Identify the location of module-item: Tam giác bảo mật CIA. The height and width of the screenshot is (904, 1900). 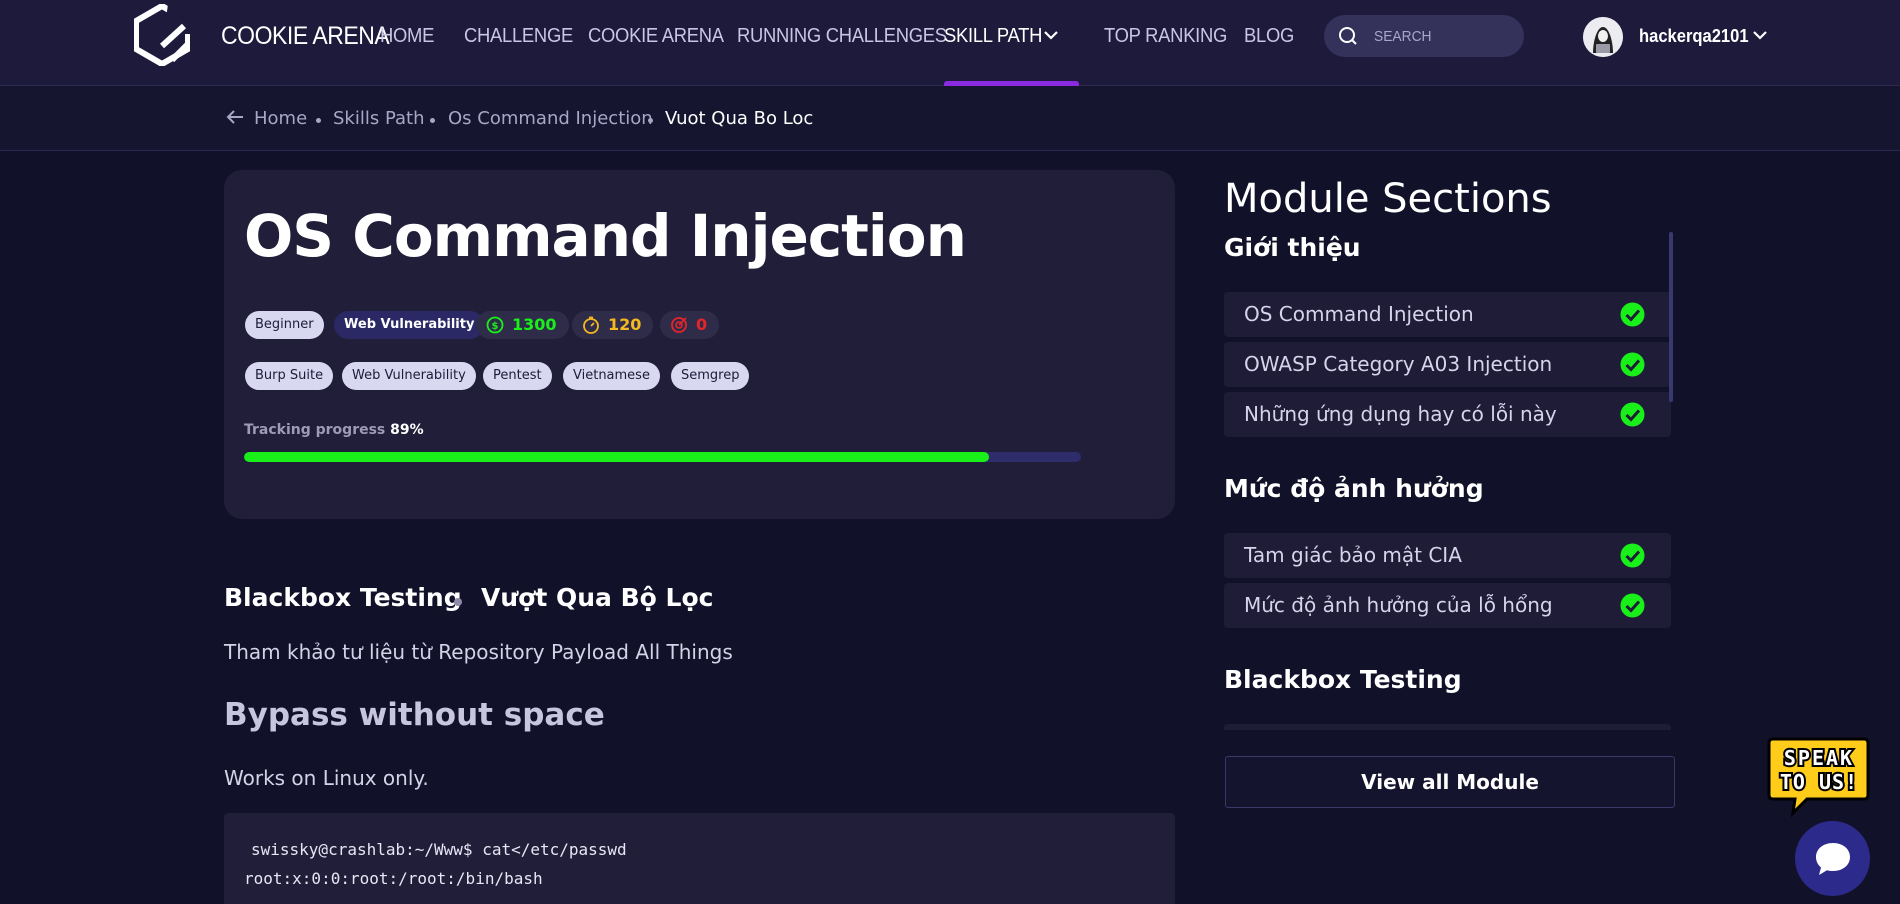
(1447, 555).